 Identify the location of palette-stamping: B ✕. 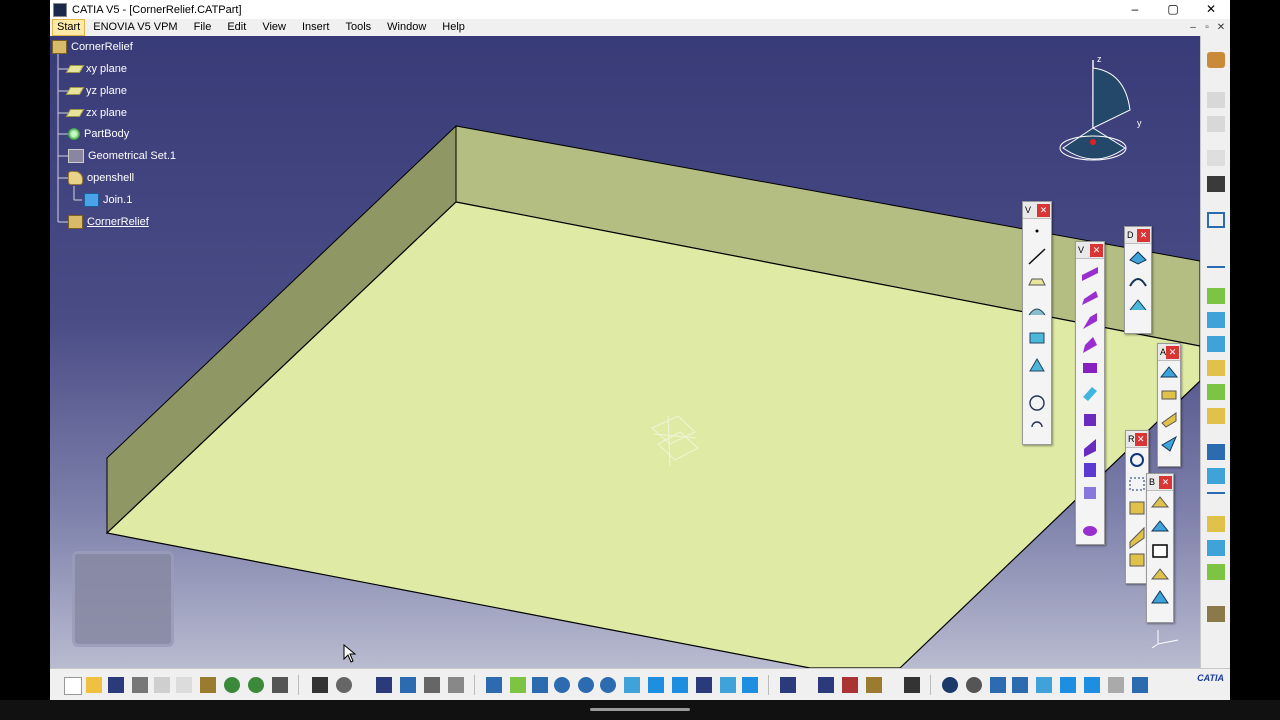
(1160, 548).